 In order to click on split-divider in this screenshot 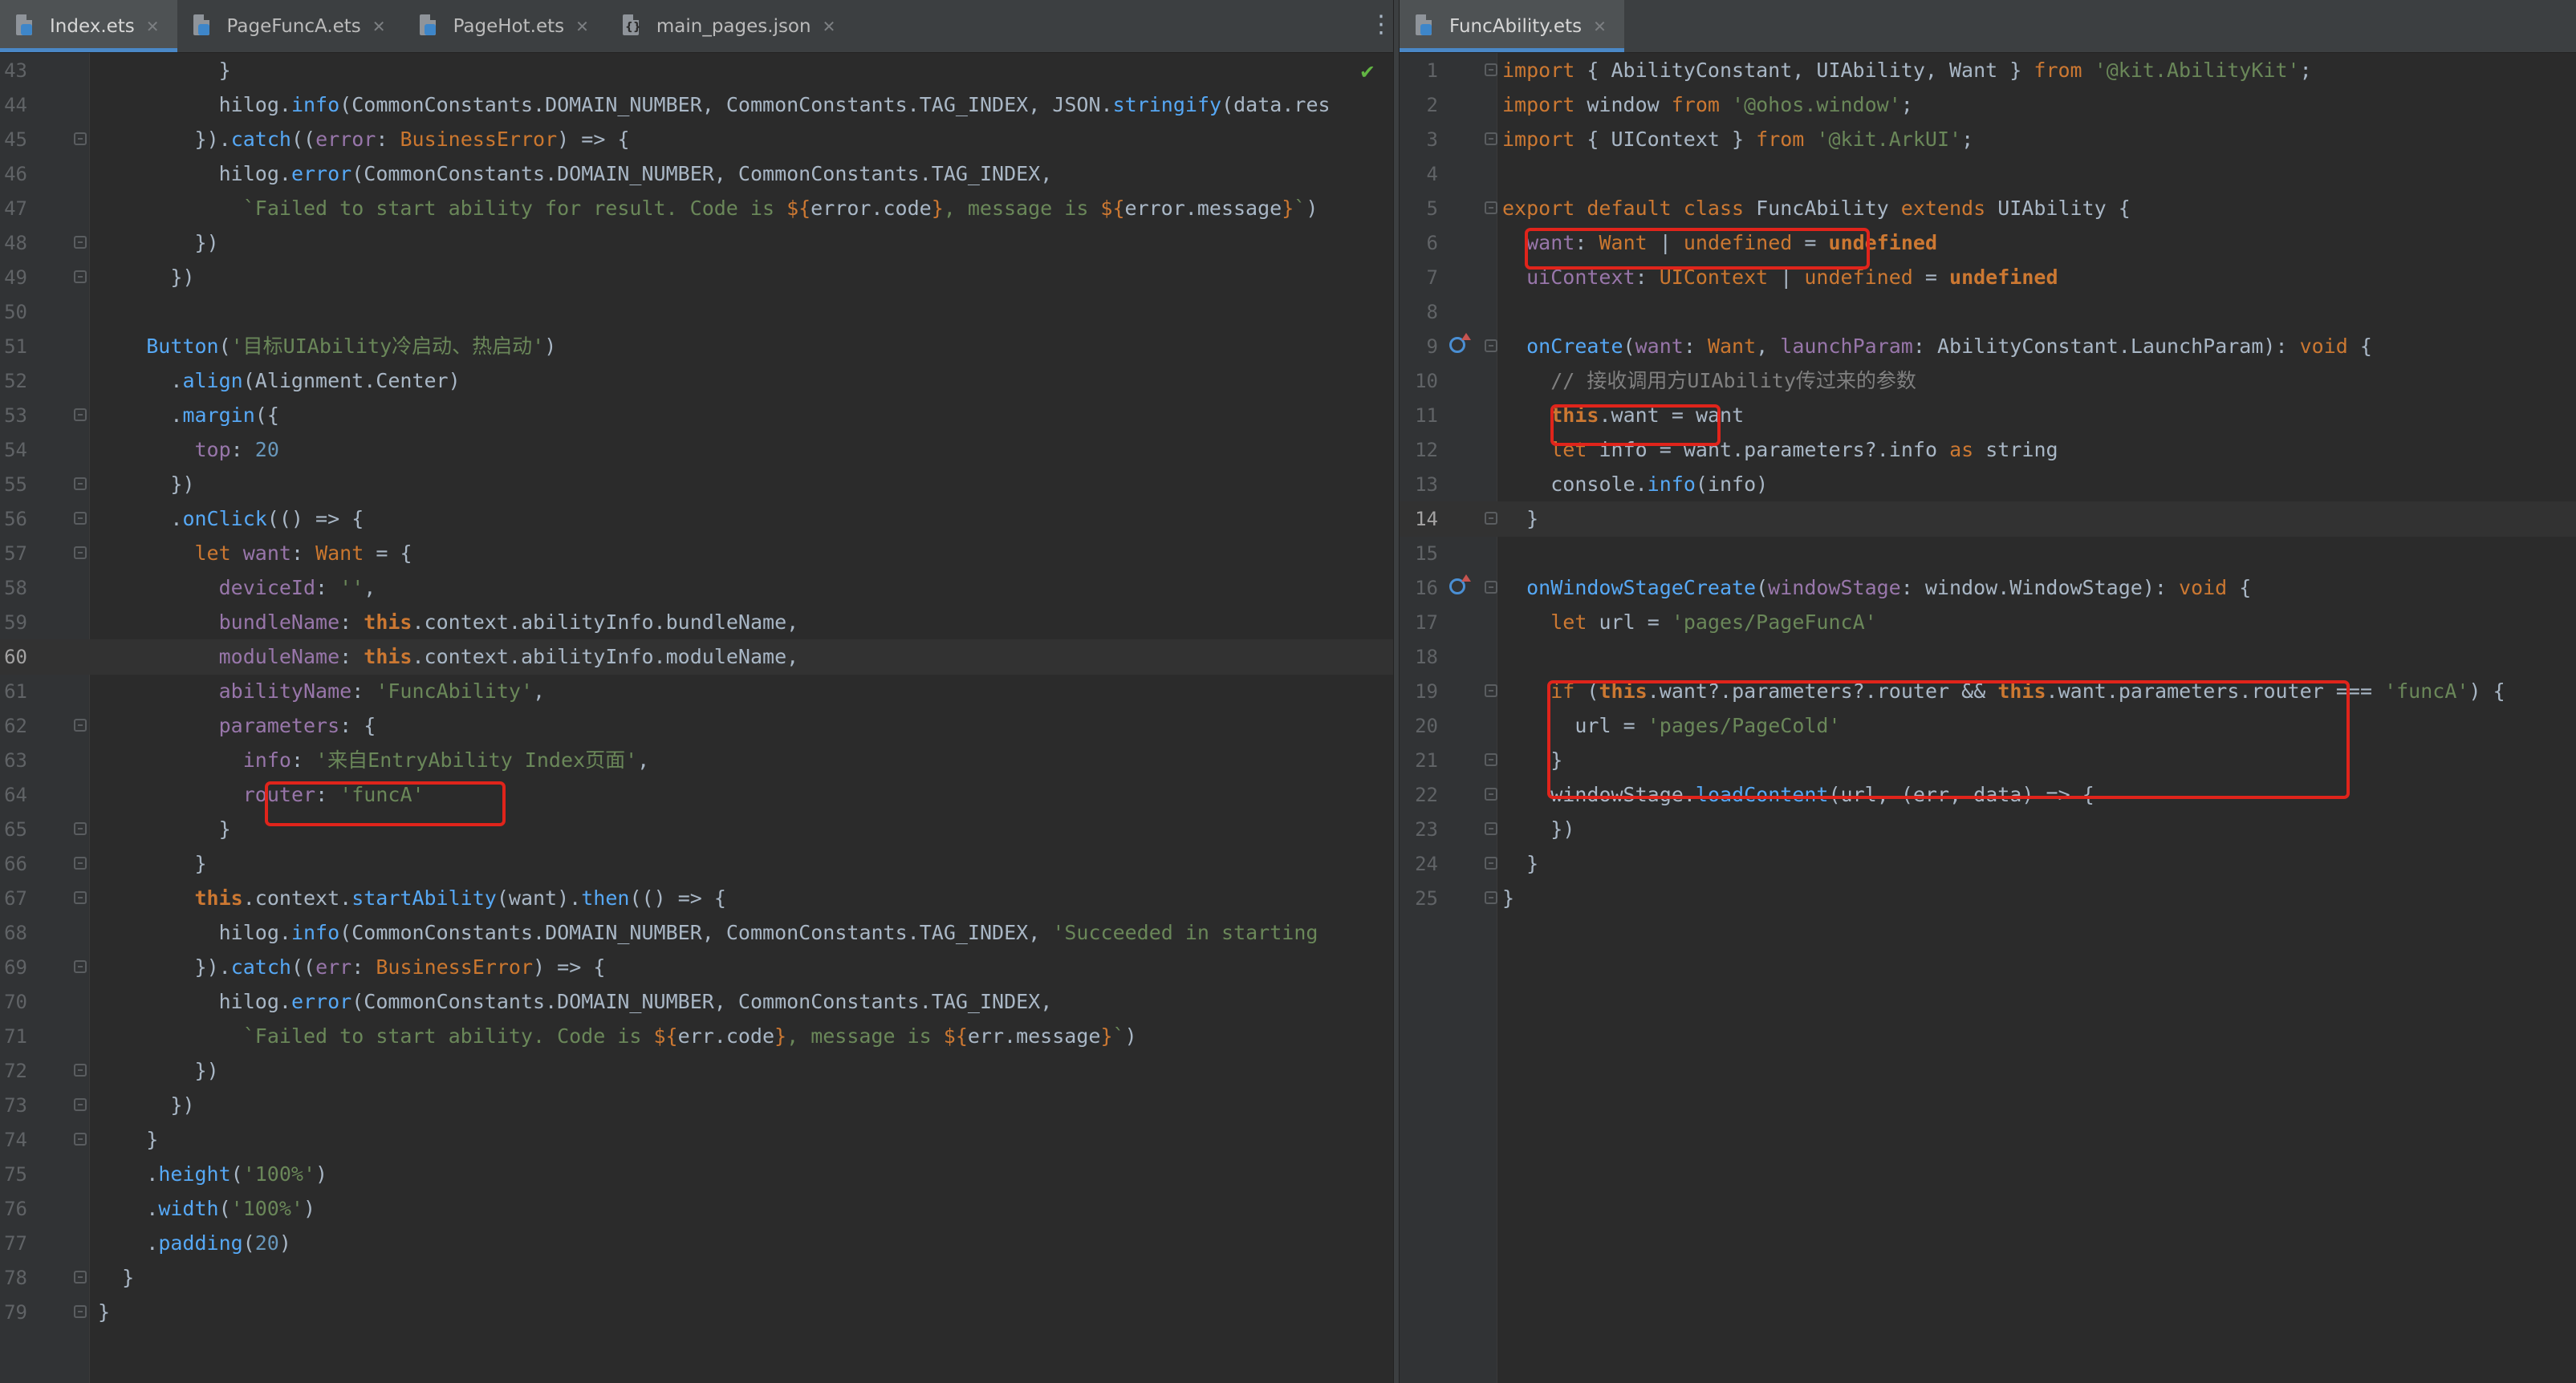, I will do `click(1397, 691)`.